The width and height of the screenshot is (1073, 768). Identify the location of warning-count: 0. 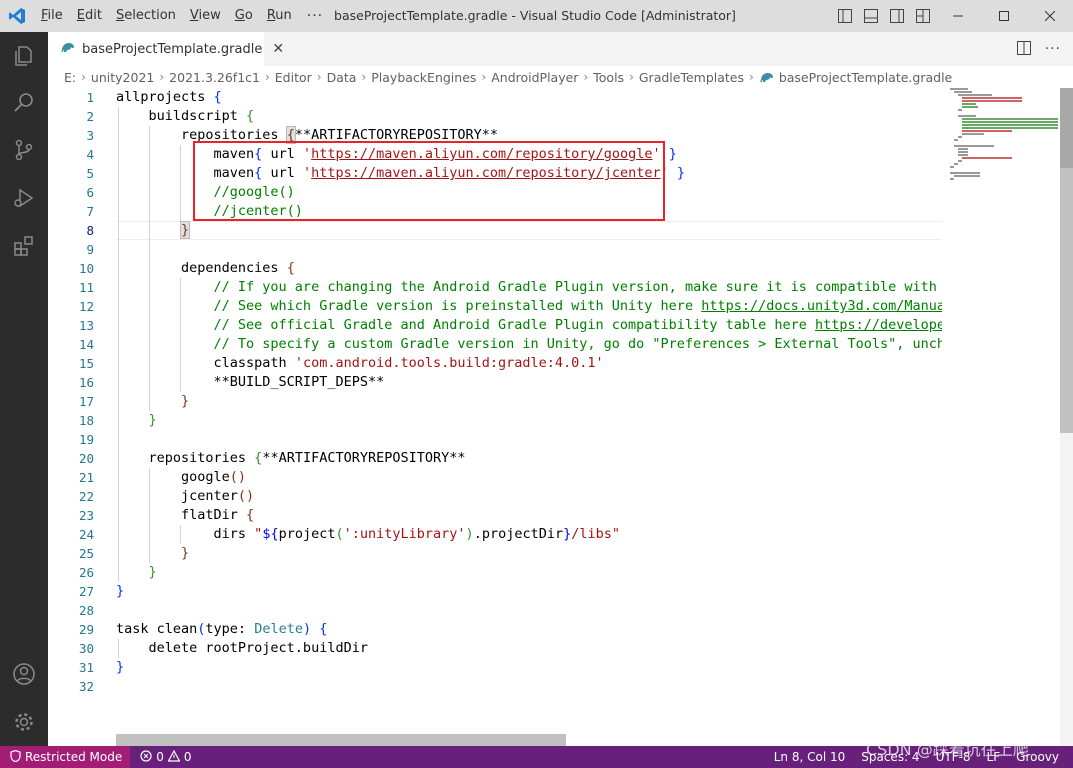
(187, 757).